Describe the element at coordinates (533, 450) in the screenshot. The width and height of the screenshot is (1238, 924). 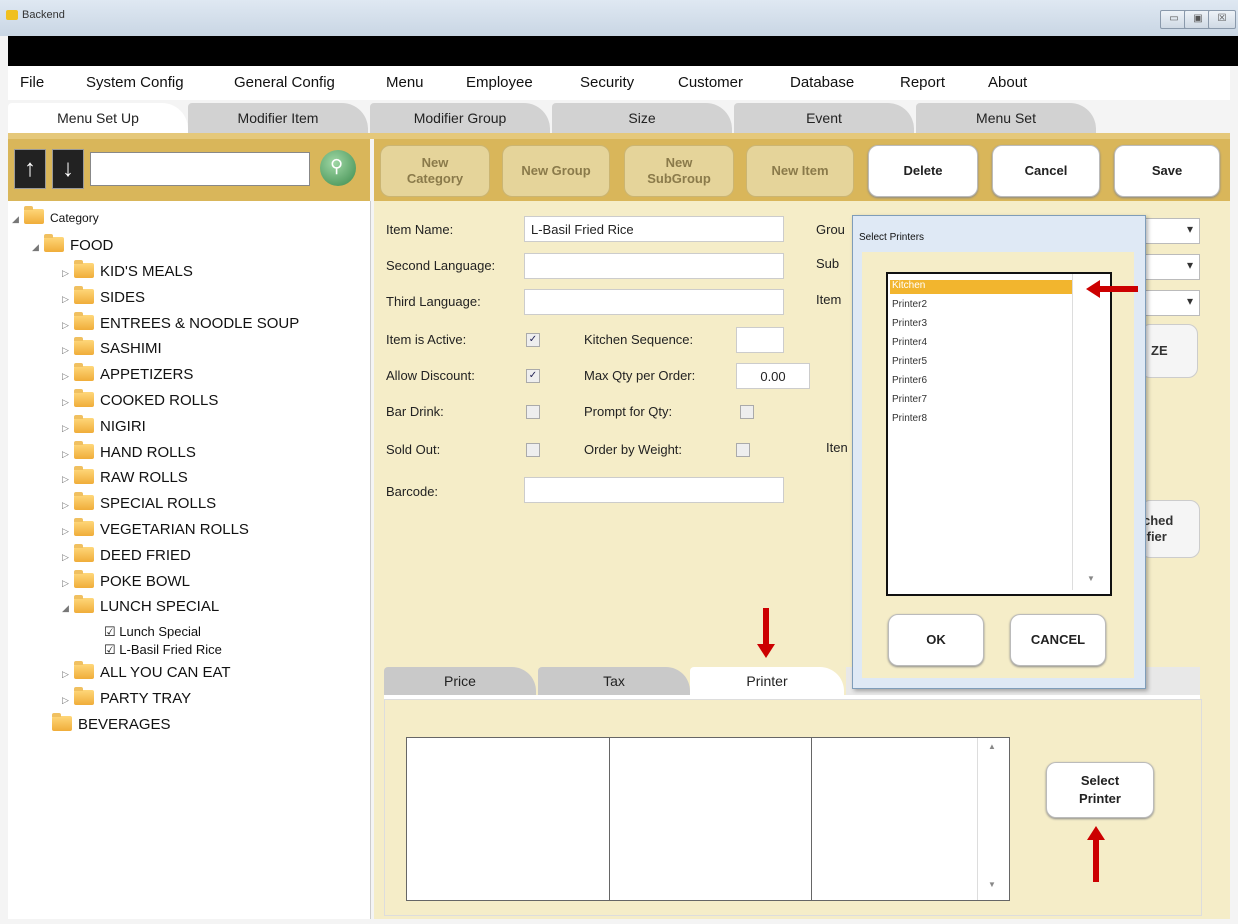
I see `sold-out-checkbox` at that location.